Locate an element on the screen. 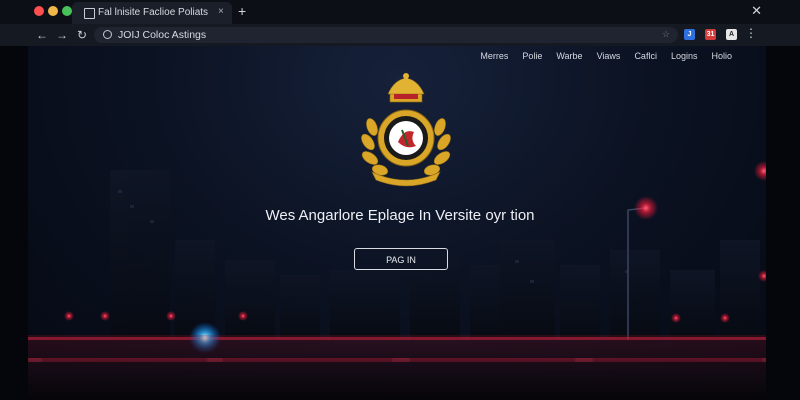 The width and height of the screenshot is (800, 400). address-bar: JOIJ Coloc Astings ☆ is located at coordinates (386, 35).